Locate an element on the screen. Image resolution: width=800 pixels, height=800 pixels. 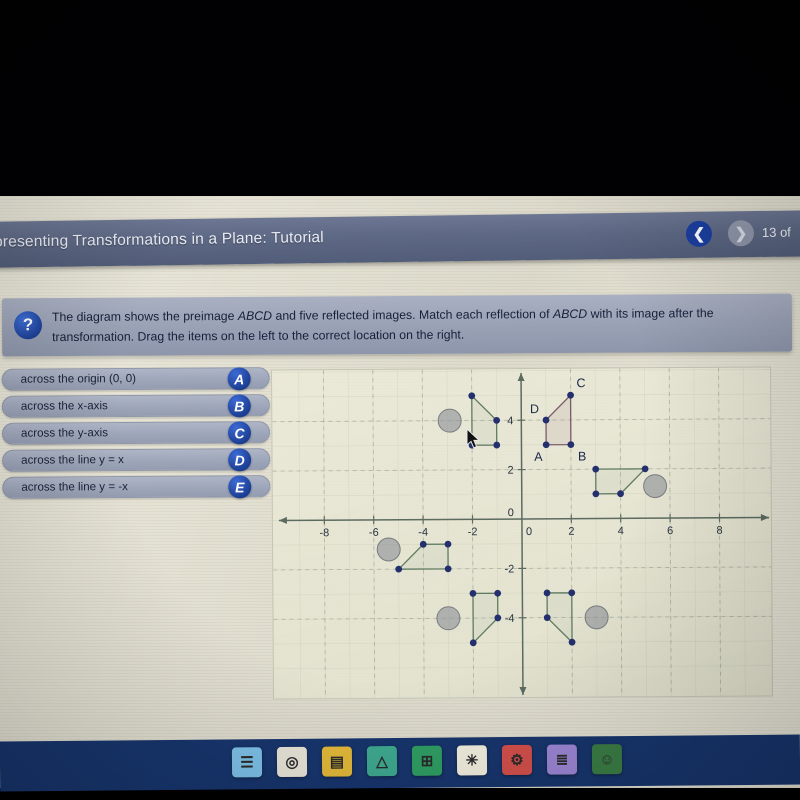
y-axis-tick-label: 0 is located at coordinates (511, 513).